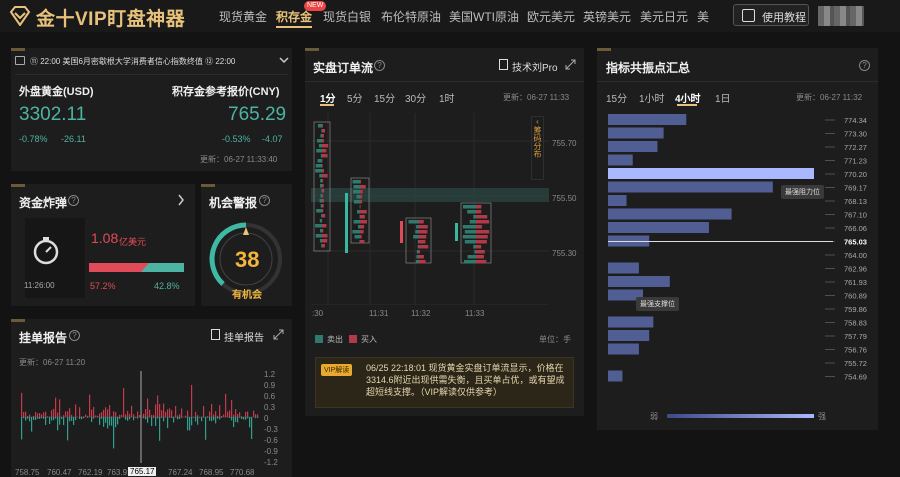 Image resolution: width=900 pixels, height=477 pixels. I want to click on pivot-tab-1d: 1日, so click(723, 97).